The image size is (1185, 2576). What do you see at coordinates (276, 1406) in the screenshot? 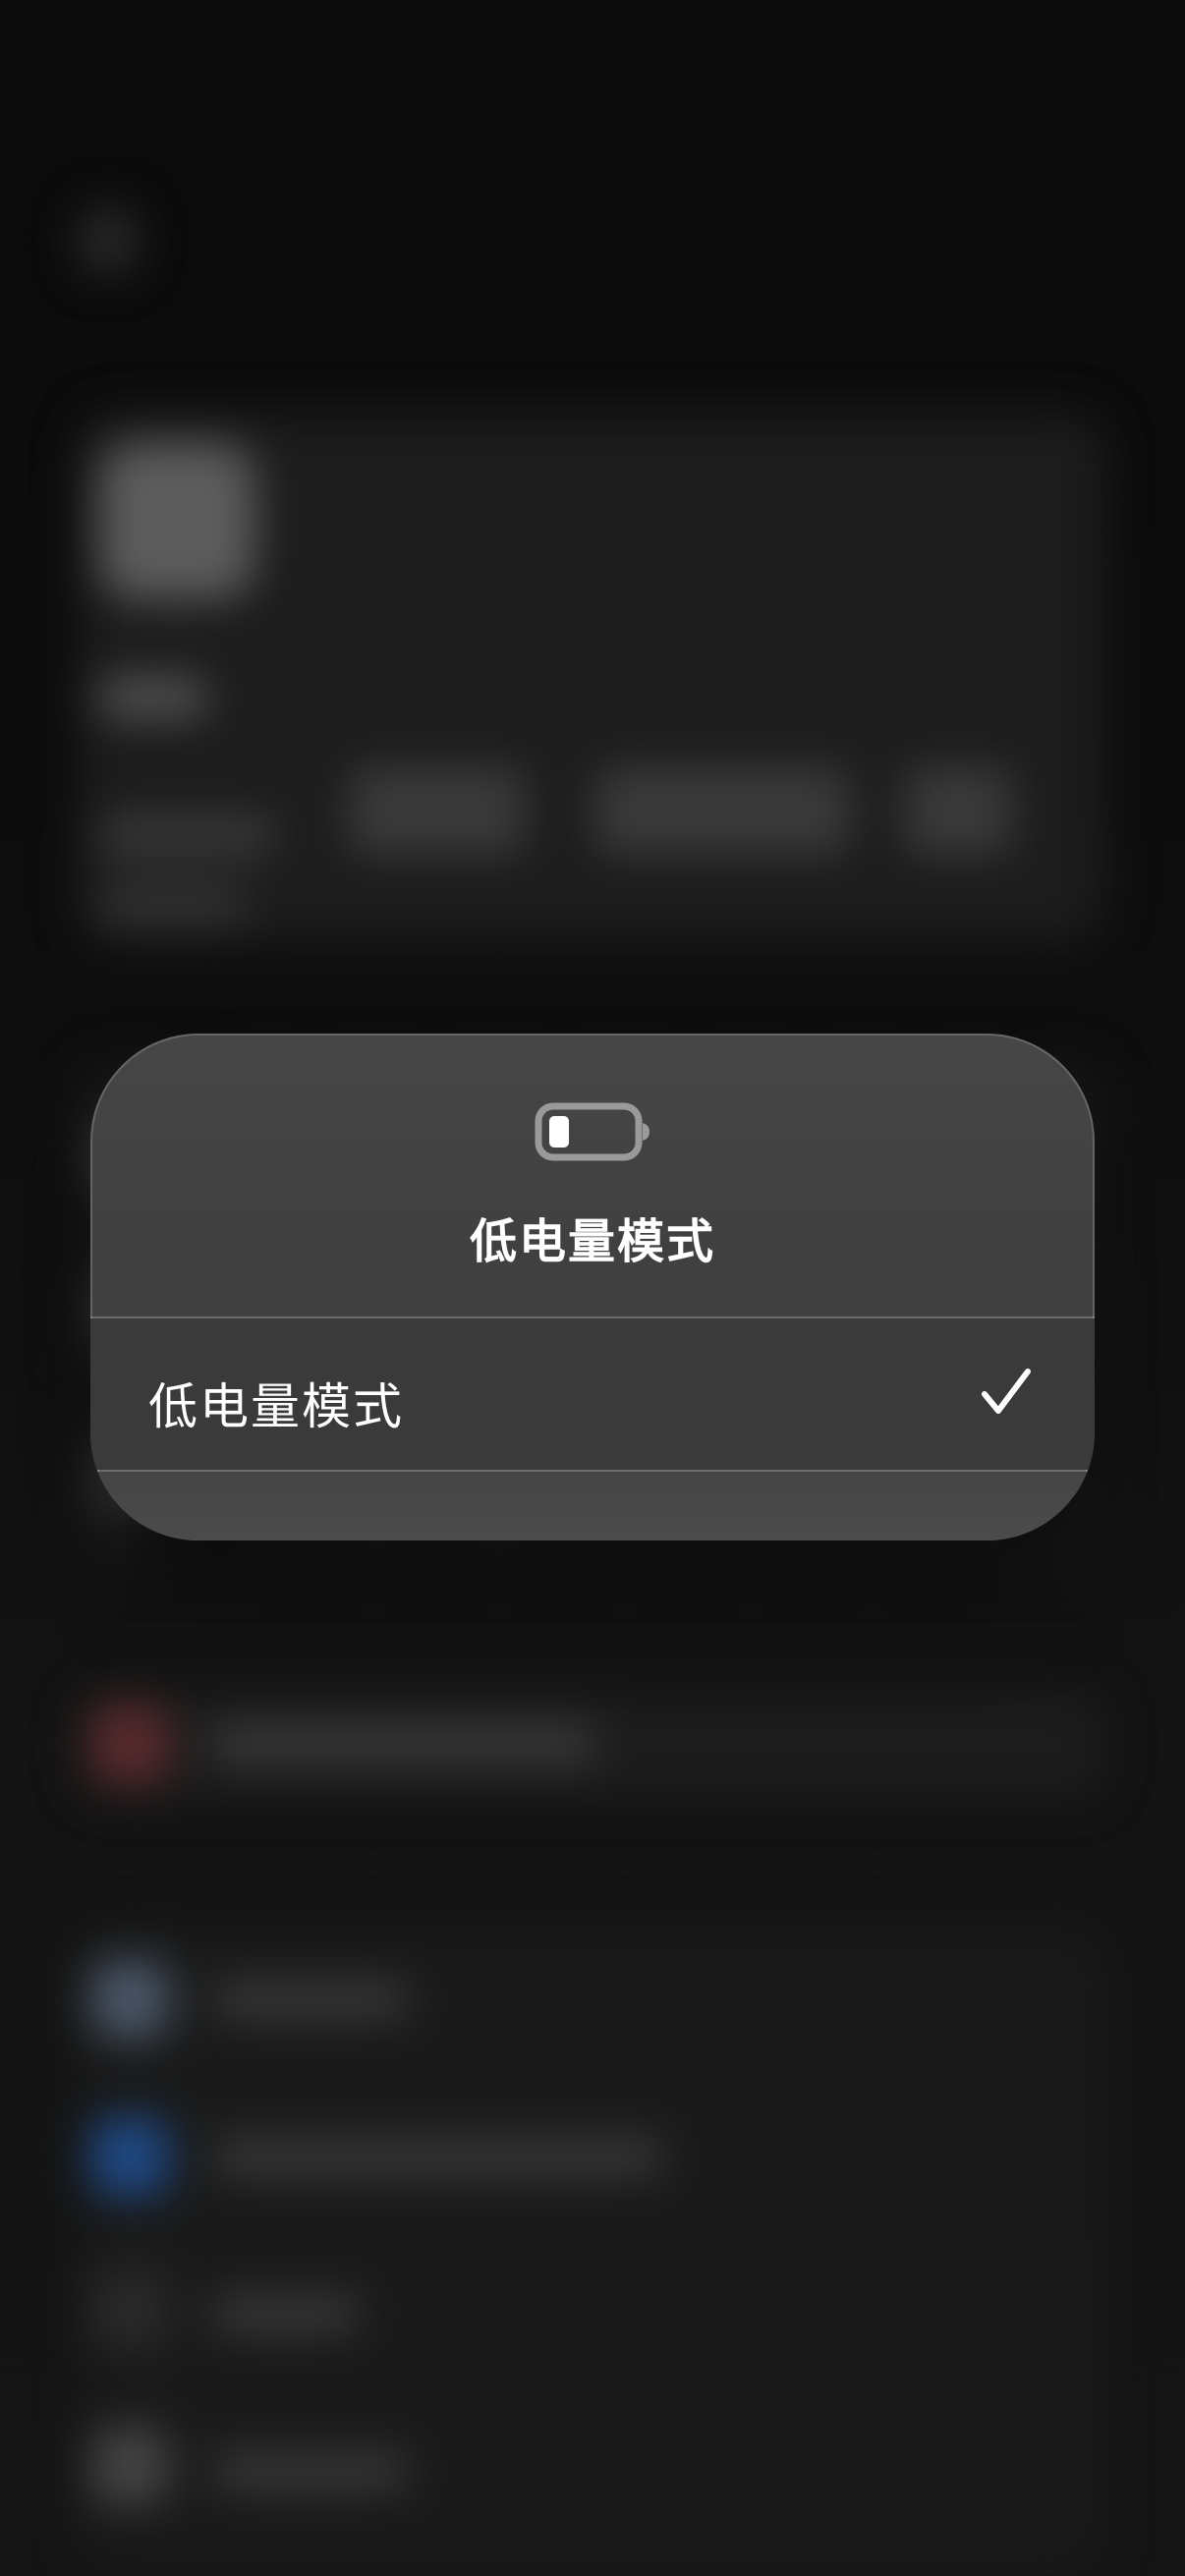
I see `menu-option-label: 低电量模式` at bounding box center [276, 1406].